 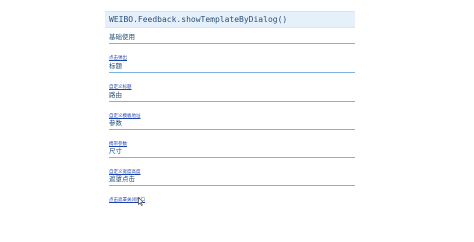 I want to click on section-heading-params: 参数, so click(x=232, y=124).